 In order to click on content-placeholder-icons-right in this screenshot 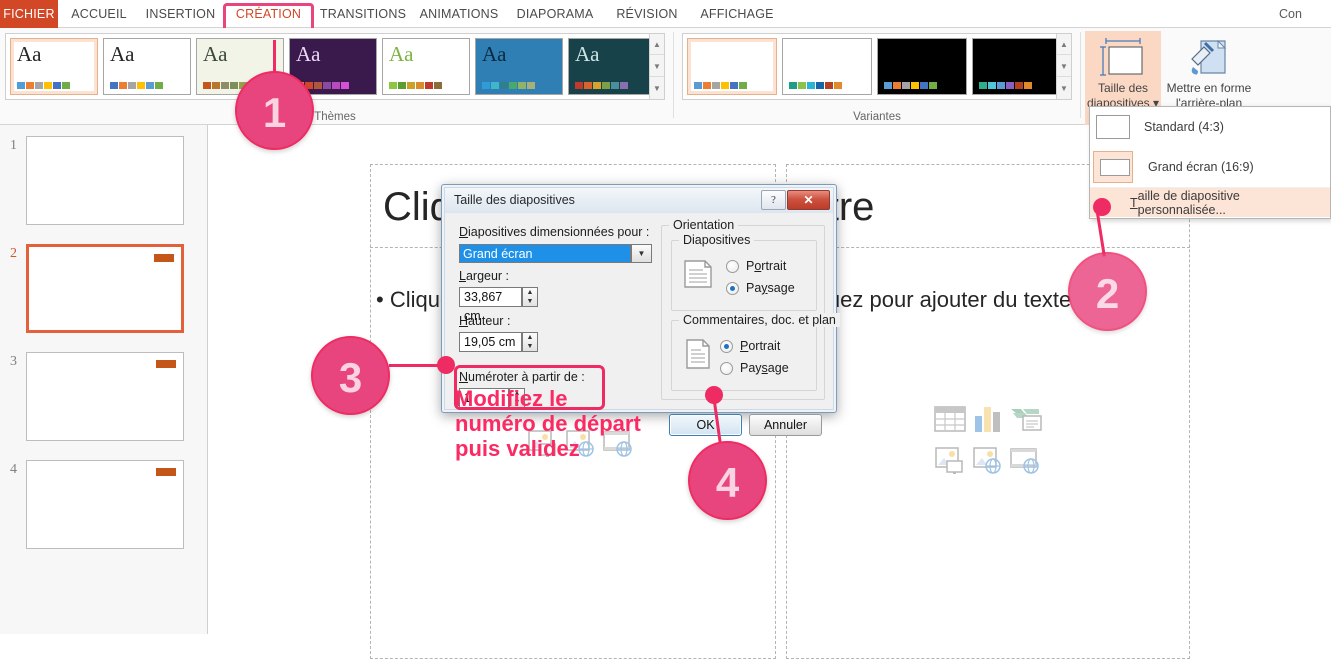, I will do `click(987, 443)`.